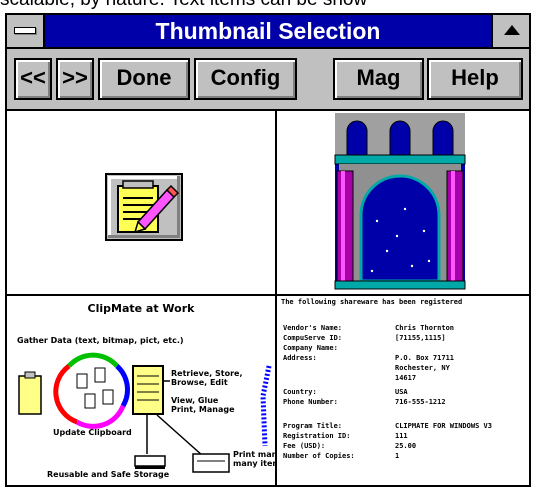 This screenshot has width=540, height=491. What do you see at coordinates (310, 348) in the screenshot?
I see `form-row-label: Company Name:` at bounding box center [310, 348].